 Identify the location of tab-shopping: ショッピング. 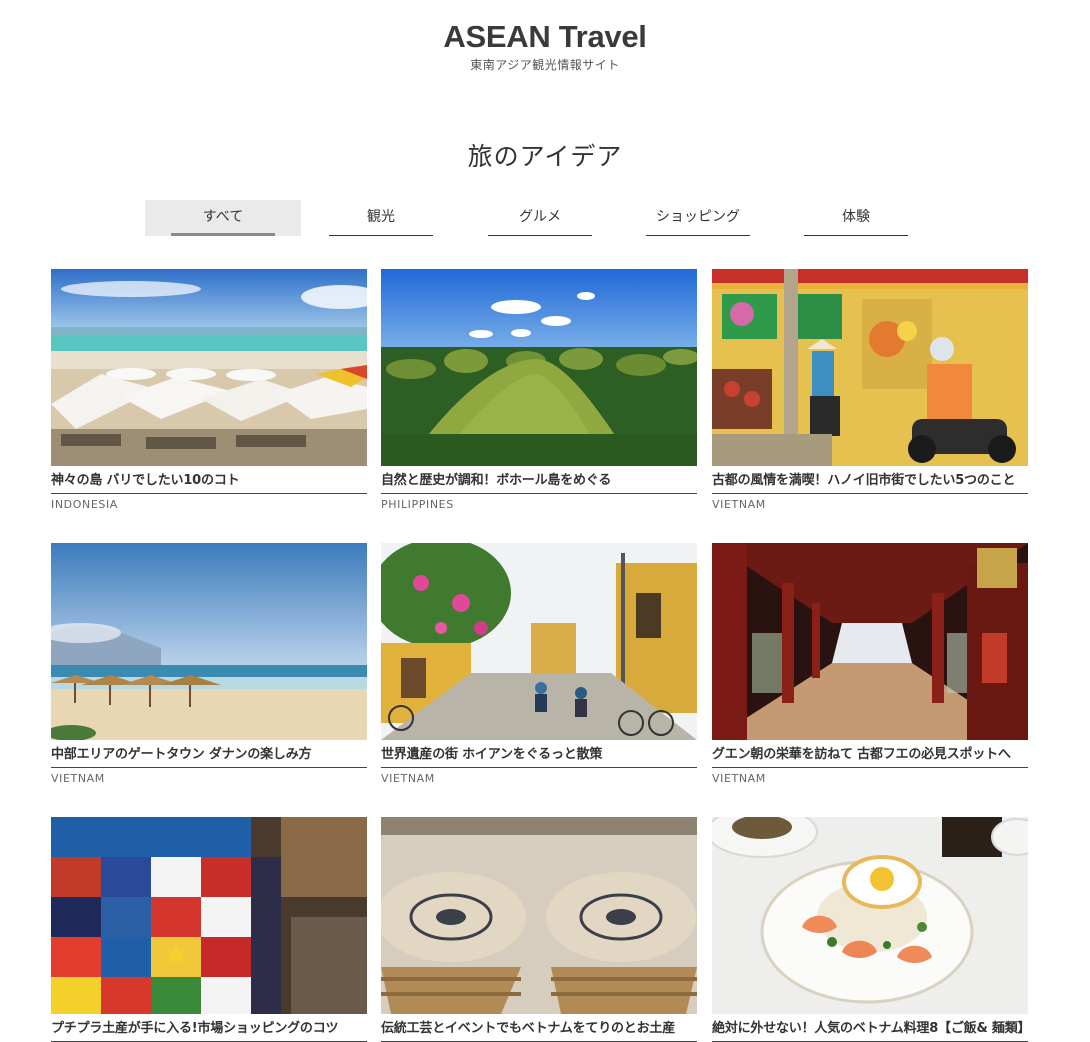
(698, 218).